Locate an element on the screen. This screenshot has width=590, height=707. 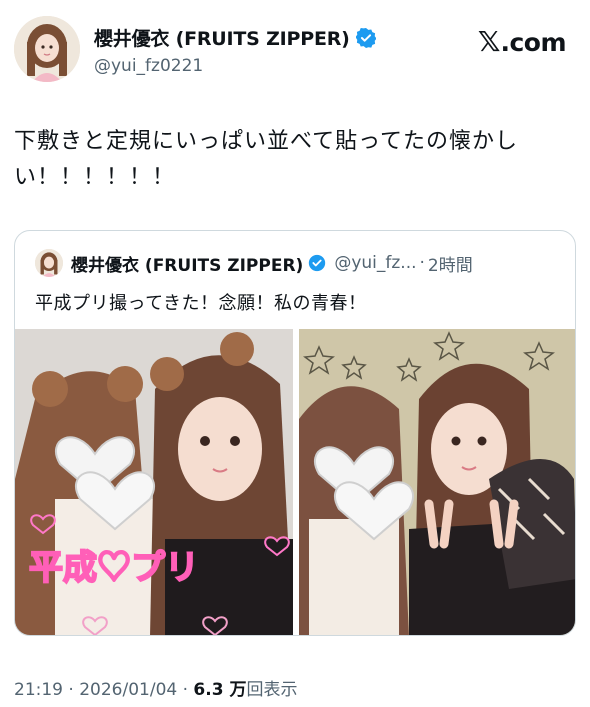
quoted-author-name: 櫻井優衣 (FRUITS ZIPPER) is located at coordinates (187, 263).